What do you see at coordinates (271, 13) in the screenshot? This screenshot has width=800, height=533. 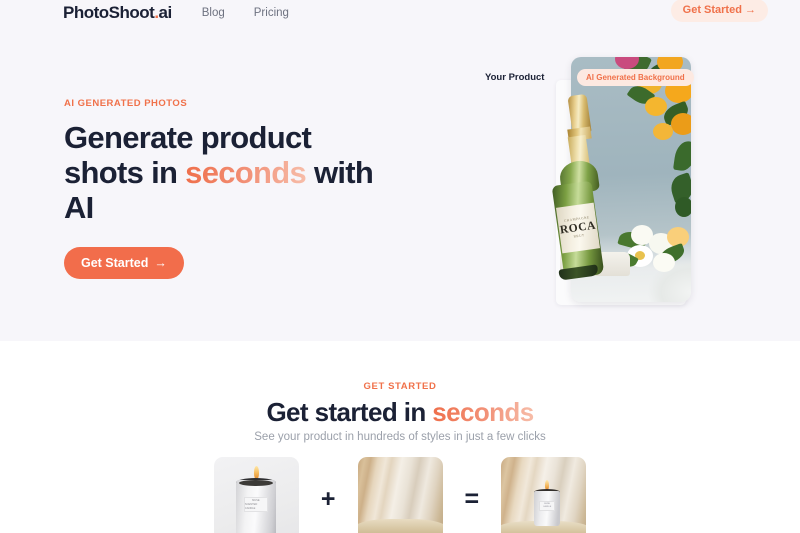 I see `nav-link-pricing: Pricing` at bounding box center [271, 13].